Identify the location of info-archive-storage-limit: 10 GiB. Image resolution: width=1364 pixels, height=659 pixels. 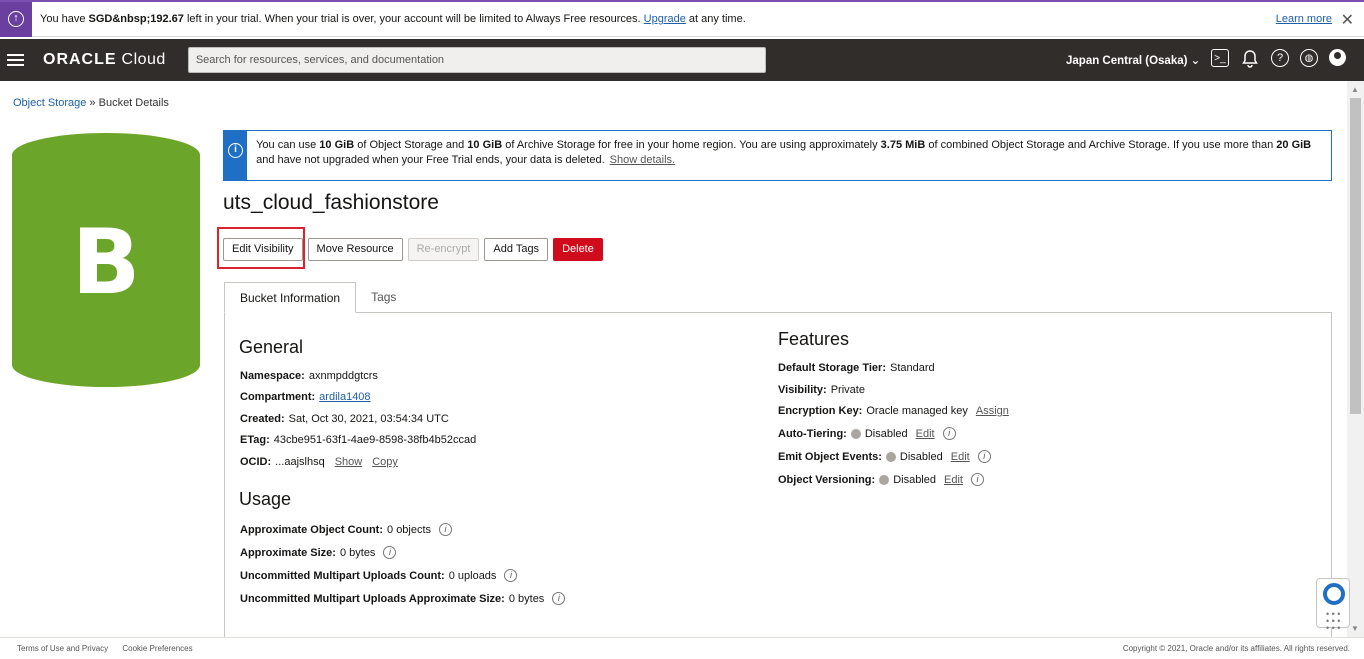
(485, 145).